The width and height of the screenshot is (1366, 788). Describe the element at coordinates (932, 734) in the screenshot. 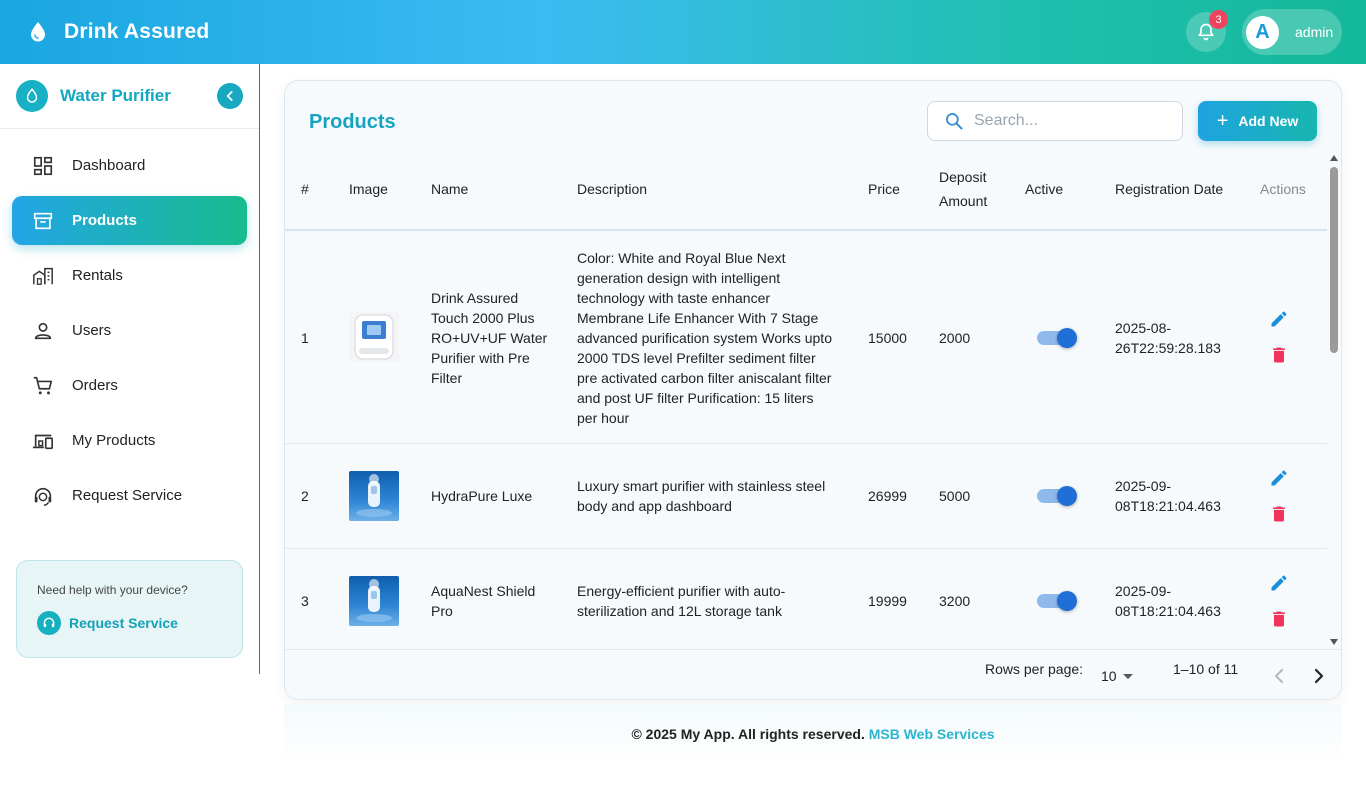

I see `msb-web-services-link: MSB Web Services` at that location.